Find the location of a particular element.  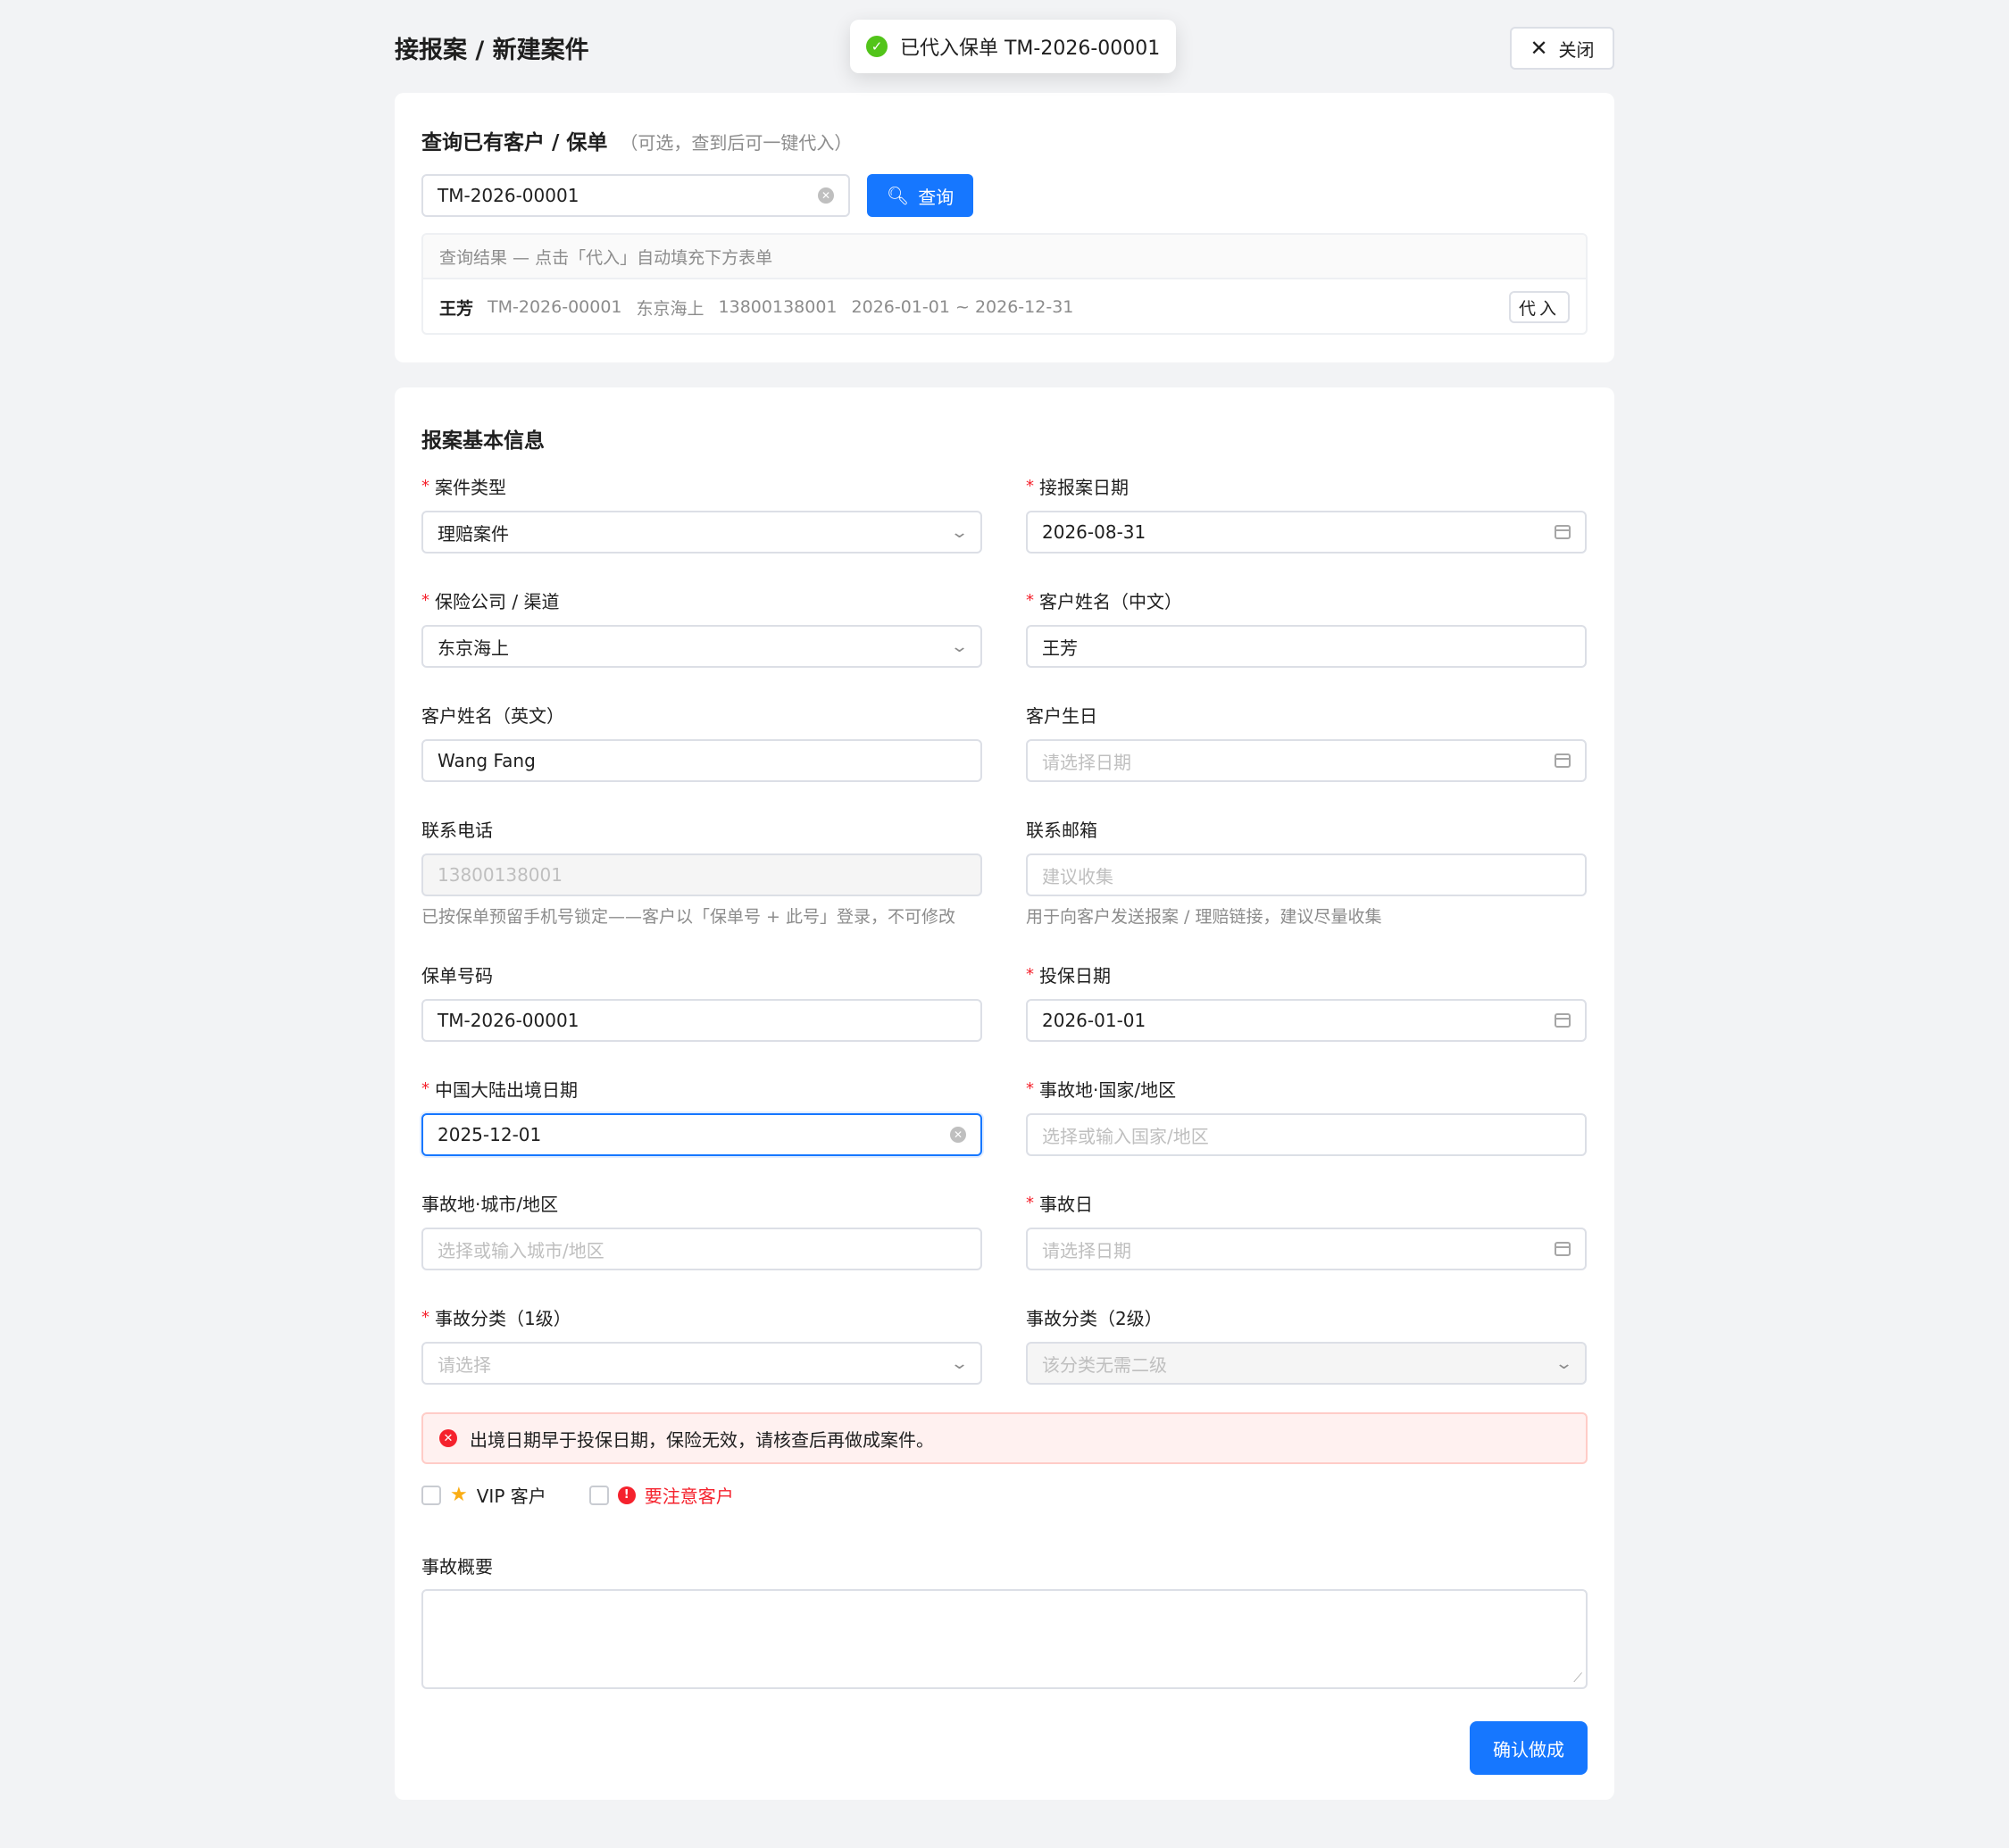

exit-date-value: 2025-12-01 is located at coordinates (490, 1134).